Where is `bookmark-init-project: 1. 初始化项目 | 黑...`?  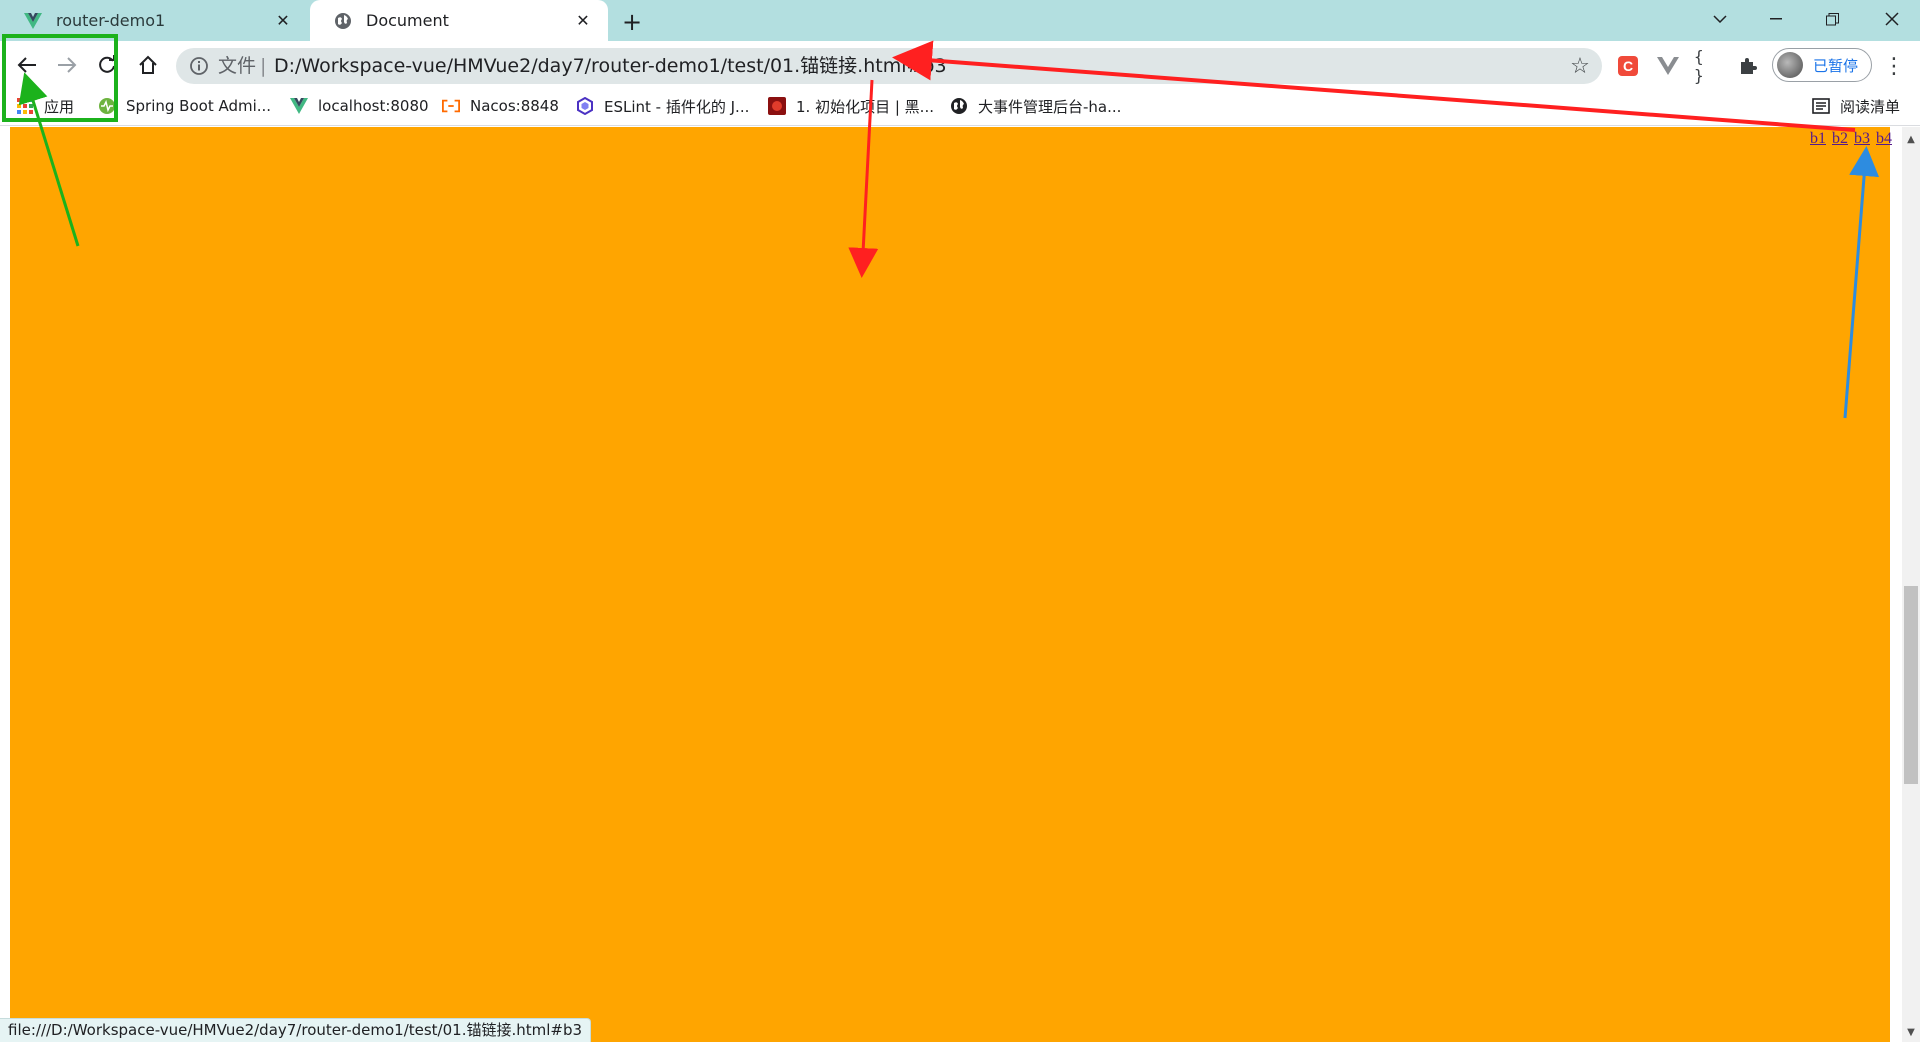
bookmark-init-project: 1. 初始化项目 | 黑... is located at coordinates (851, 106).